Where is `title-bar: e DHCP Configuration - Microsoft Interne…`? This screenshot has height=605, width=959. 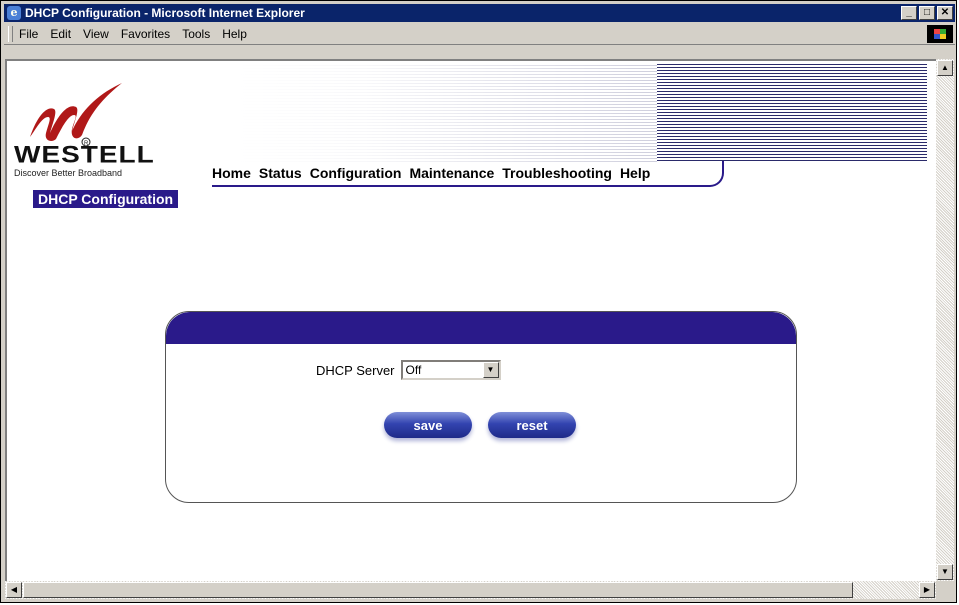
title-bar: e DHCP Configuration - Microsoft Interne… is located at coordinates (479, 13).